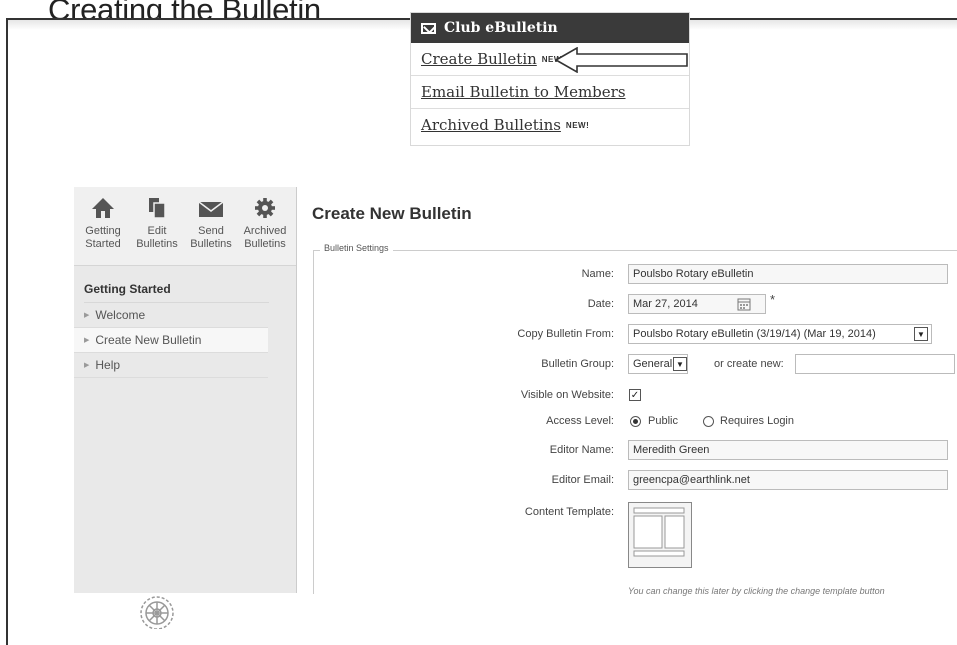 Image resolution: width=957 pixels, height=645 pixels. I want to click on sidebar-item-welcome: ▶ Welcome, so click(171, 315).